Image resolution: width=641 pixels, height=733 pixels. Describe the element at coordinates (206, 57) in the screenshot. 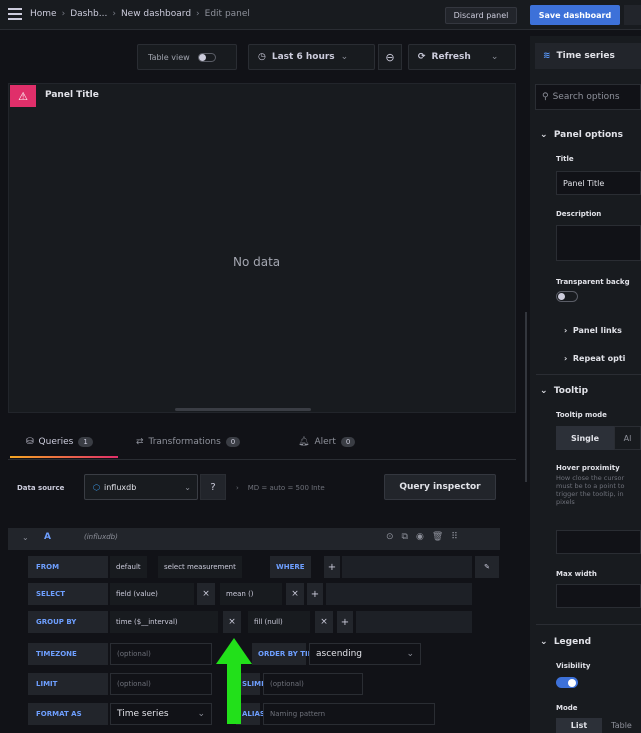

I see `toggle-switch` at that location.